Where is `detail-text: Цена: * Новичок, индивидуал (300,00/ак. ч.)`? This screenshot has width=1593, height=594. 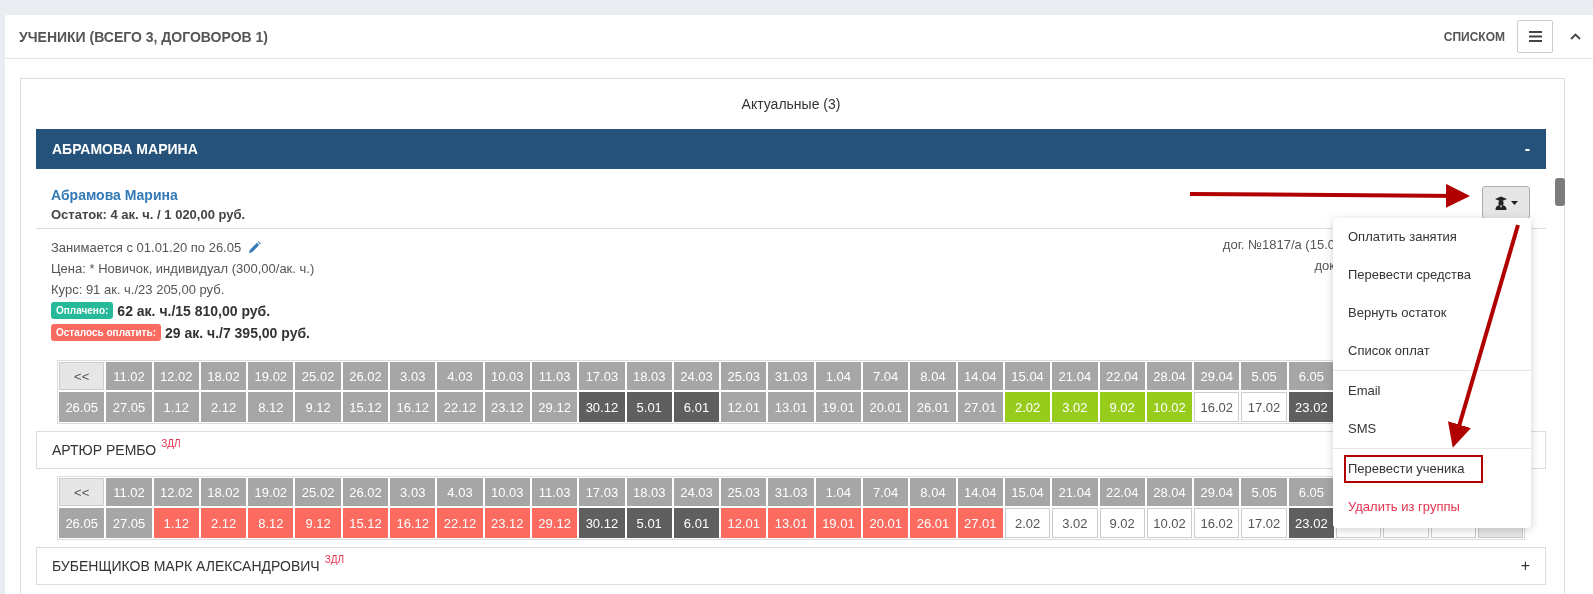
detail-text: Цена: * Новичок, индивидуал (300,00/ак. ч.) is located at coordinates (183, 268).